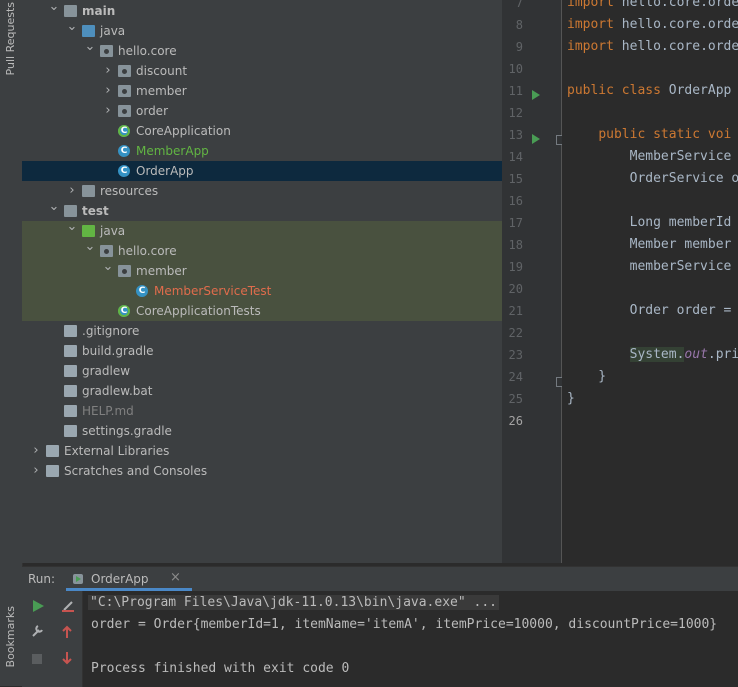 The image size is (738, 687). What do you see at coordinates (70, 331) in the screenshot?
I see `gitignore-file-icon` at bounding box center [70, 331].